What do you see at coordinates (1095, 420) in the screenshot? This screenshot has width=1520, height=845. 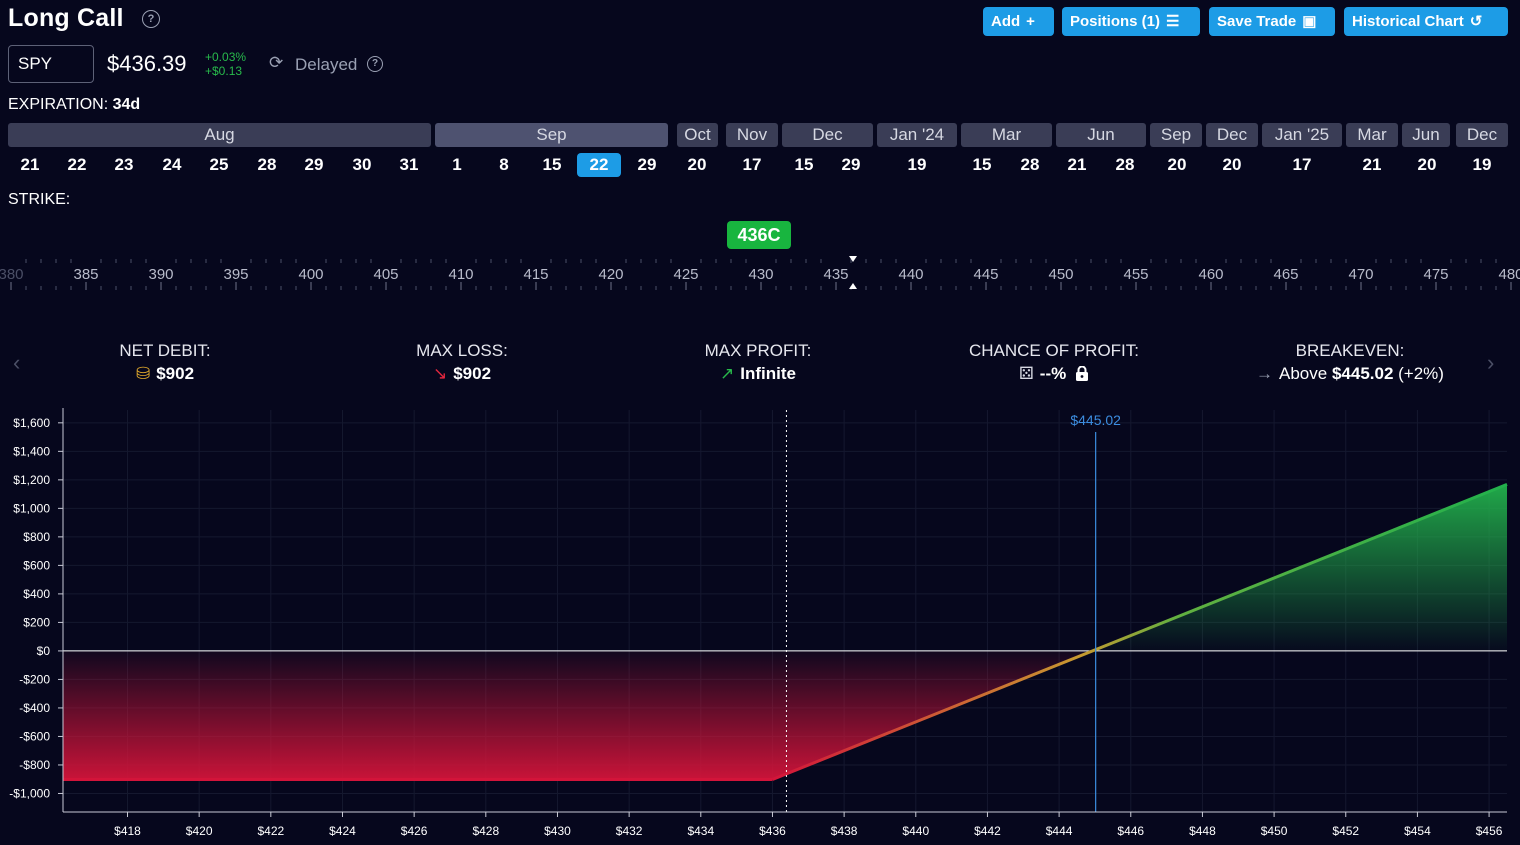 I see `breakeven-label: $445.02` at bounding box center [1095, 420].